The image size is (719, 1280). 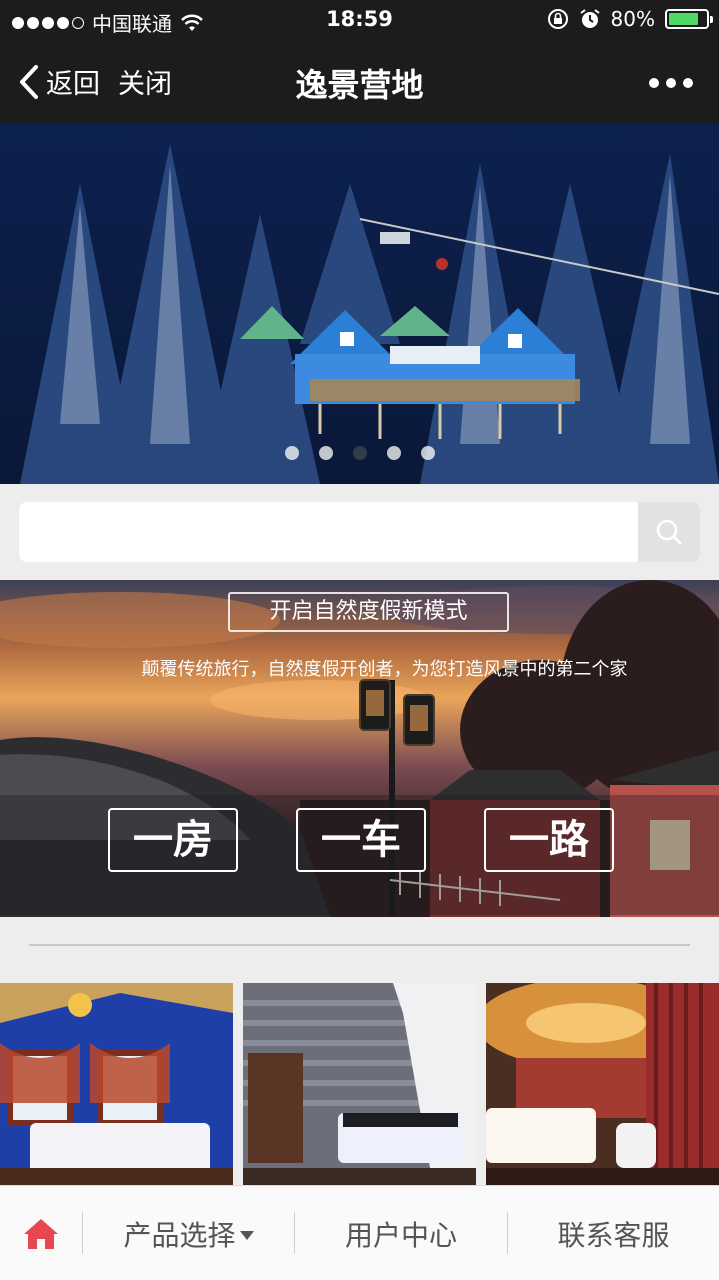 I want to click on promo-box-road: 一路, so click(x=549, y=840).